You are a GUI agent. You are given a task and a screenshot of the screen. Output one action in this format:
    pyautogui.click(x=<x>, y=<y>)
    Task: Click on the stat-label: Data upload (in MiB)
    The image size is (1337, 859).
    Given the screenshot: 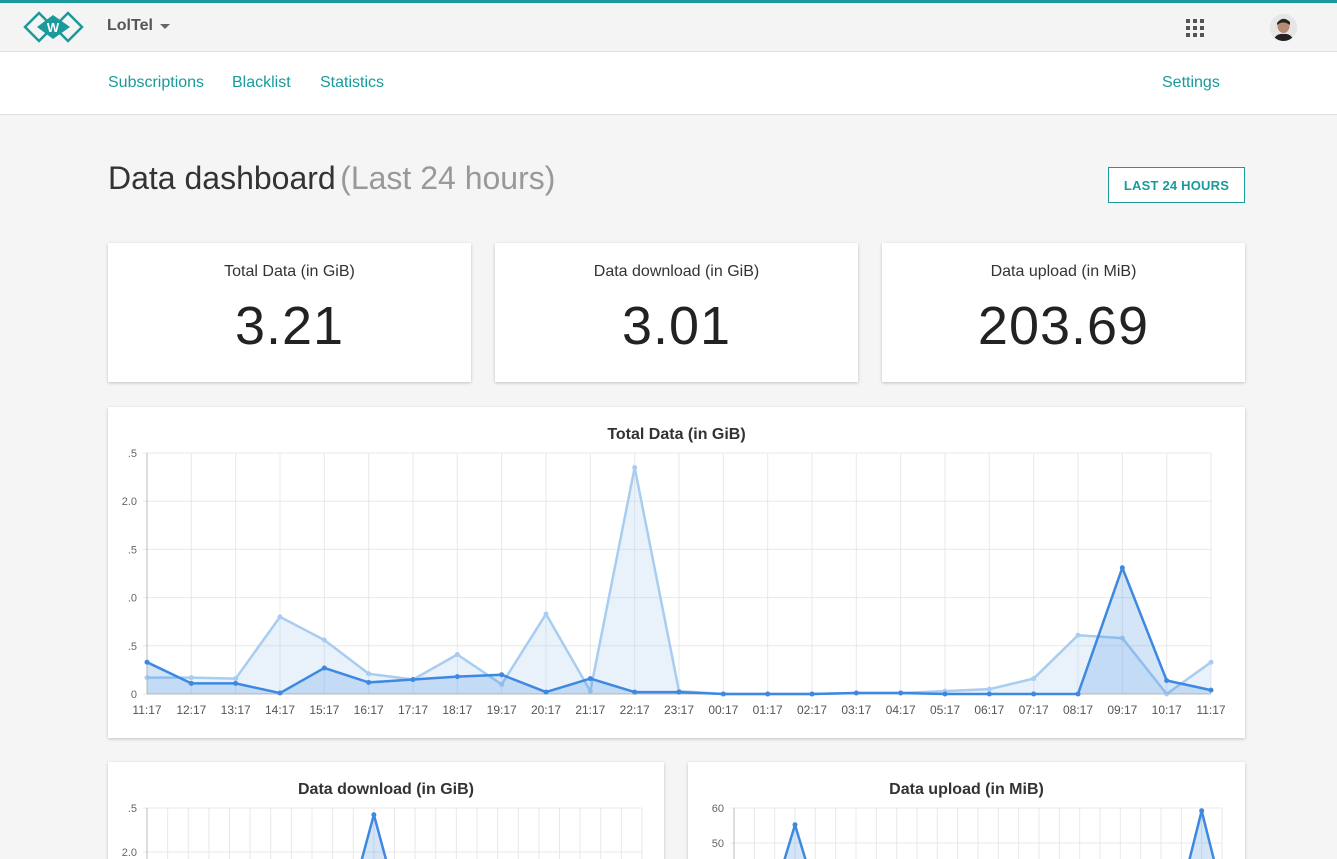 What is the action you would take?
    pyautogui.click(x=1063, y=271)
    